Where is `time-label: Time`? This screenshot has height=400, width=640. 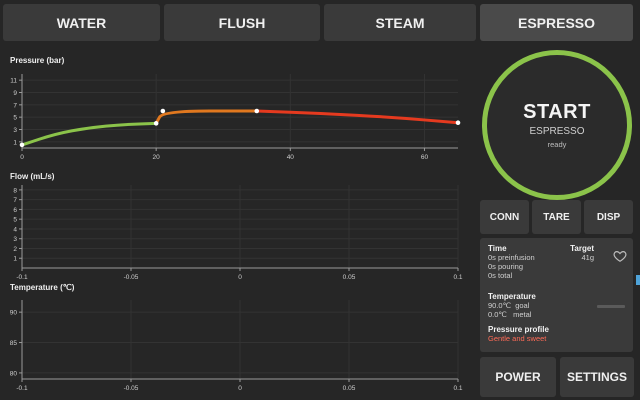
time-label: Time is located at coordinates (497, 248).